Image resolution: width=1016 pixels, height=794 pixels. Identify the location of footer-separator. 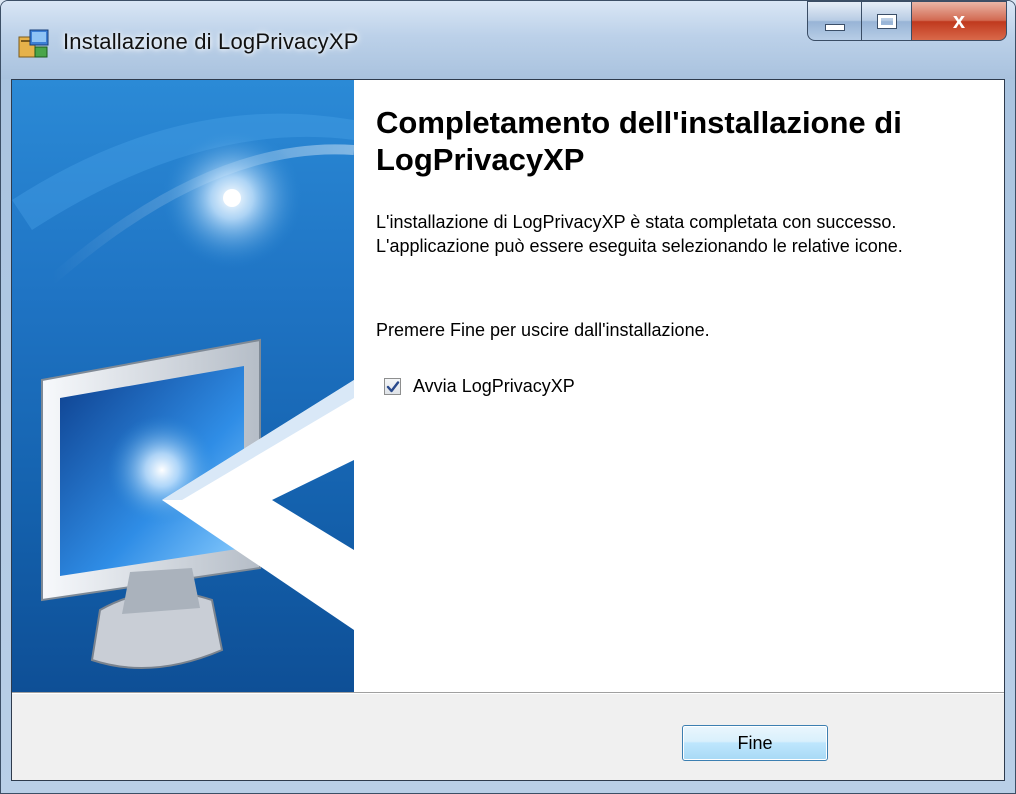
(508, 693).